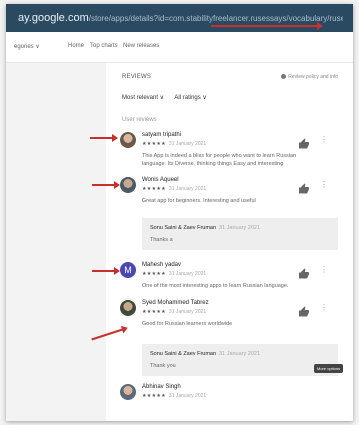  Describe the element at coordinates (161, 387) in the screenshot. I see `reviewer-name: Abhinav Singh` at that location.